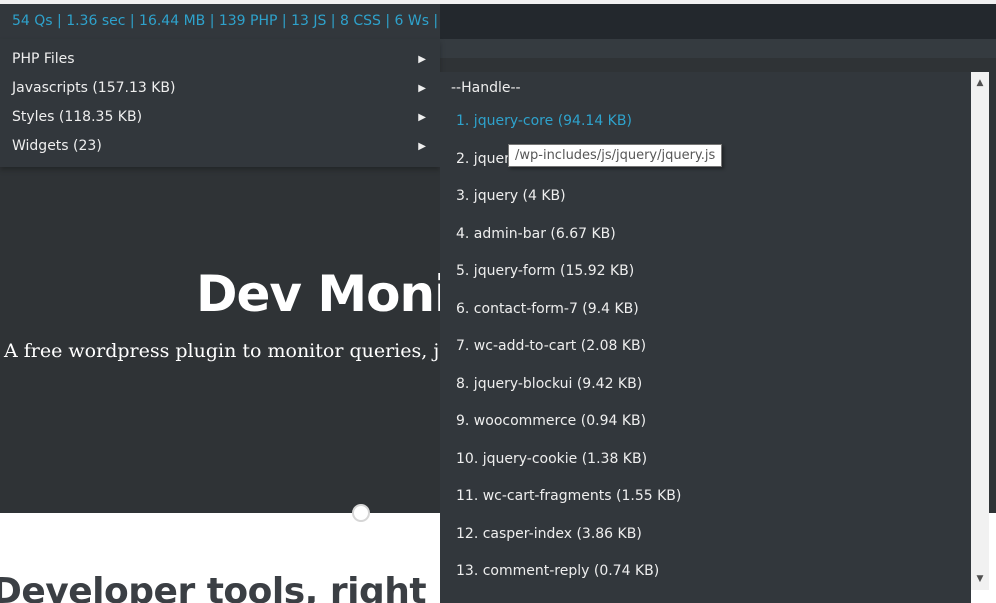  I want to click on handle-item-wc-add-to-cart: 7. wc-add-to-cart (2.08 KB), so click(568, 349).